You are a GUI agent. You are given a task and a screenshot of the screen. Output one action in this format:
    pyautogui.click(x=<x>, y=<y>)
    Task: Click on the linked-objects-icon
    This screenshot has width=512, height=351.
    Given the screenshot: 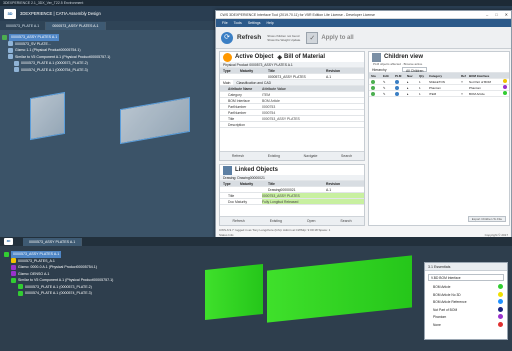 What is the action you would take?
    pyautogui.click(x=227, y=170)
    